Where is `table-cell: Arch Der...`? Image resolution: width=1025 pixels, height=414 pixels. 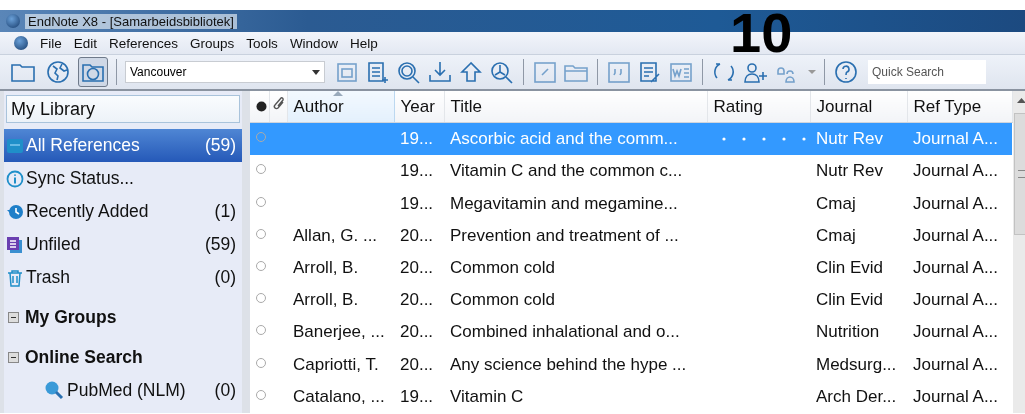 table-cell: Arch Der... is located at coordinates (856, 396).